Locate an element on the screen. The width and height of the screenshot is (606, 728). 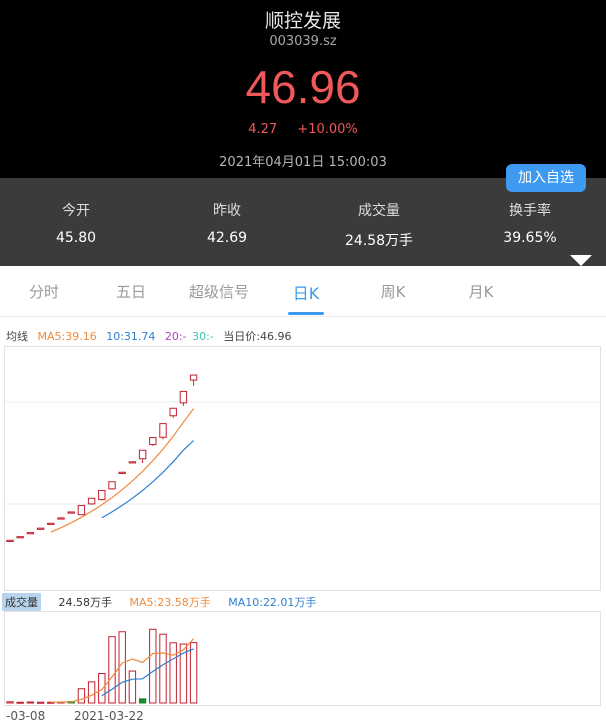
price-change: 4.27 +10.00% is located at coordinates (303, 129).